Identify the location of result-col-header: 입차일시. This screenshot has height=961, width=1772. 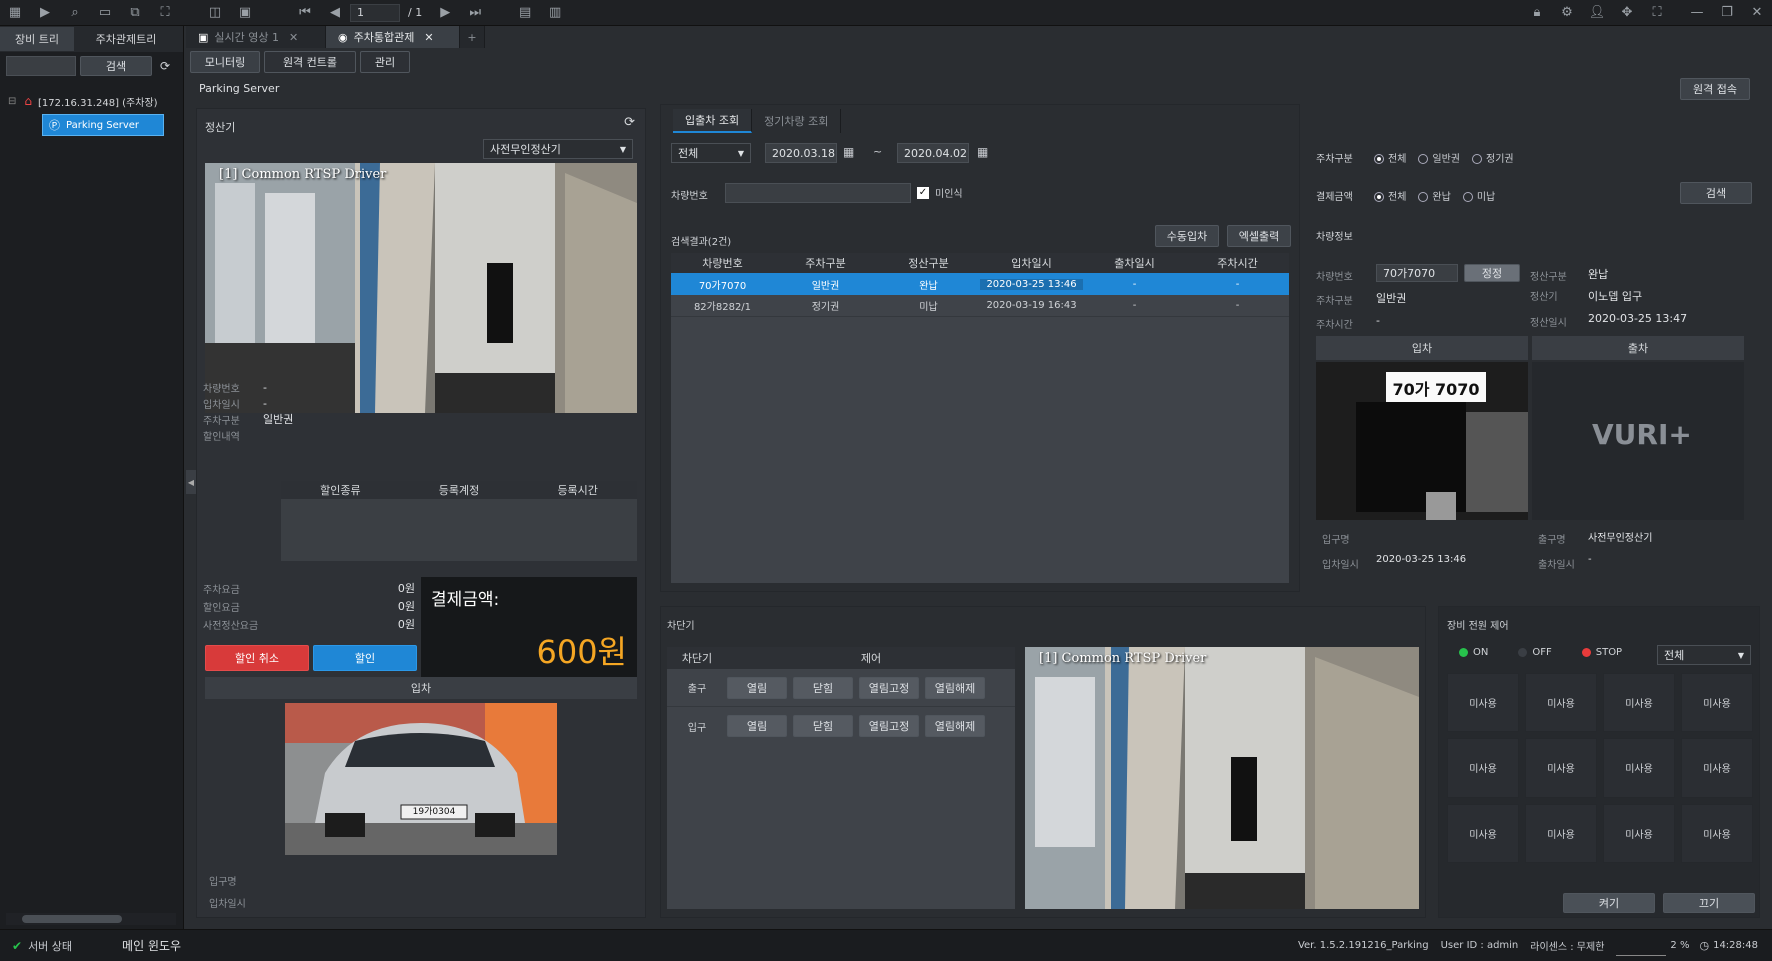
(1031, 263).